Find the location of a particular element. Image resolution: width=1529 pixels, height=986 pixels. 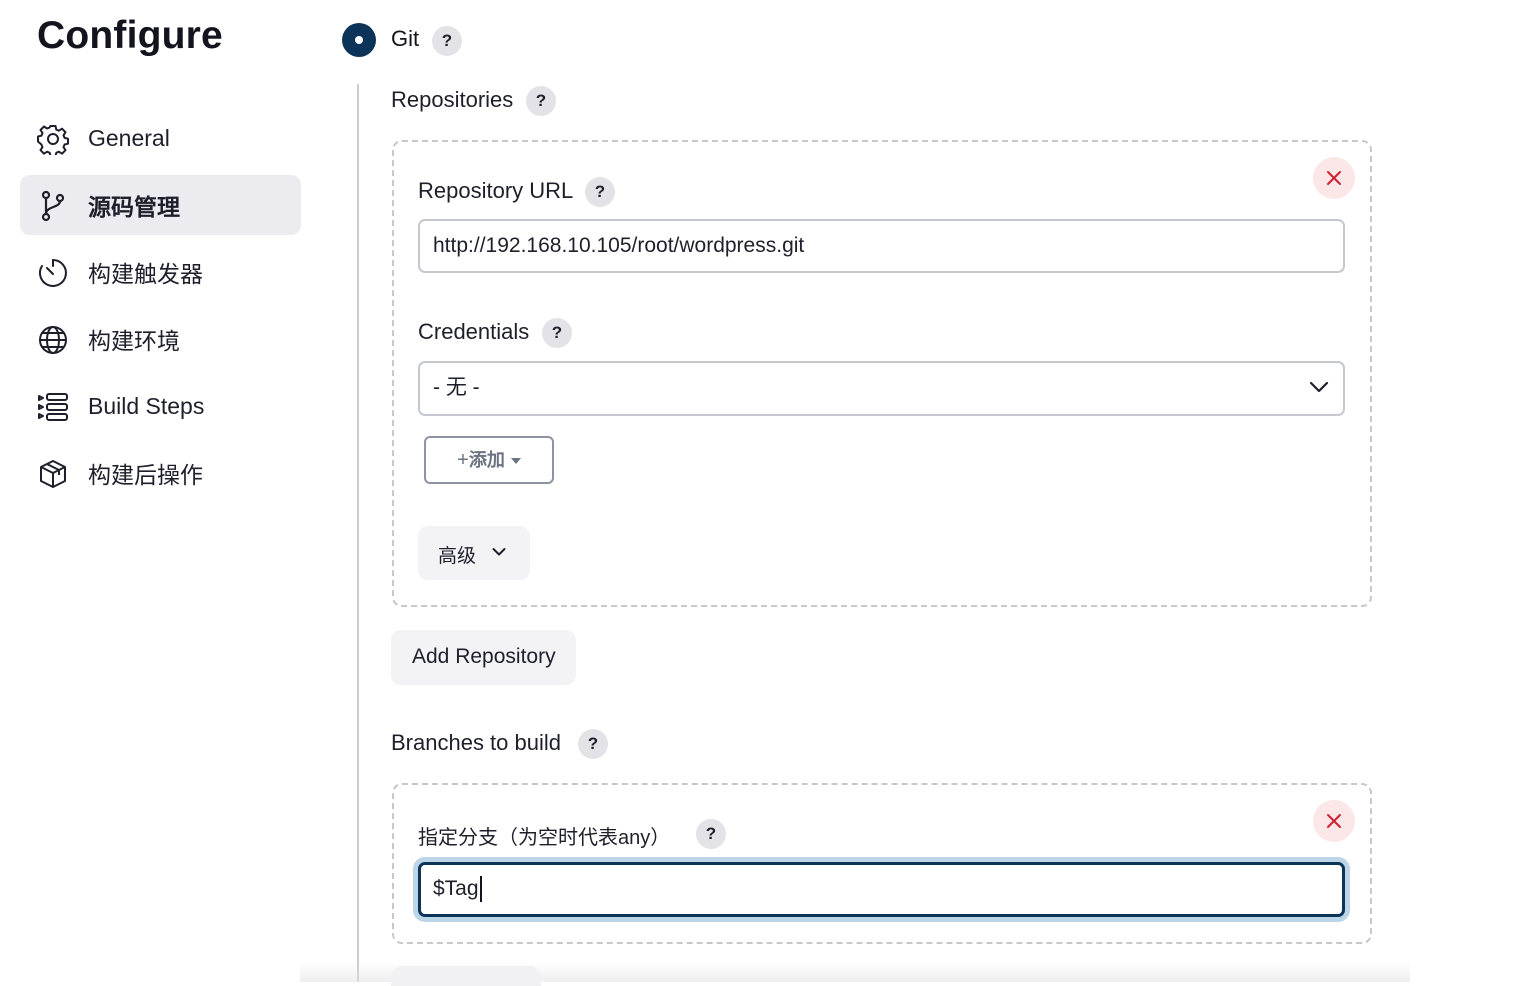

caret-down-icon is located at coordinates (515, 461).